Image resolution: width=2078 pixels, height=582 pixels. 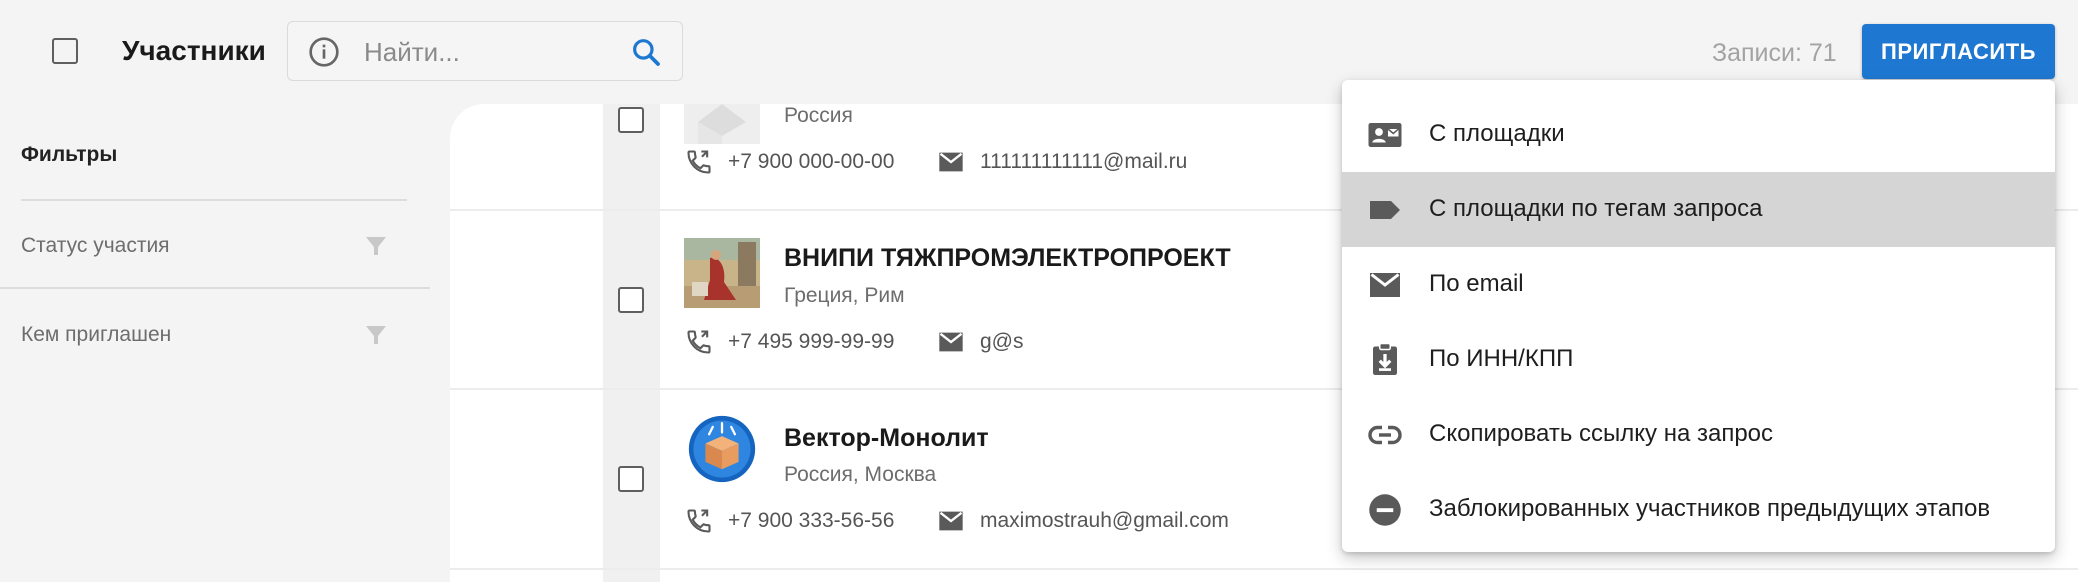 What do you see at coordinates (1007, 258) in the screenshot?
I see `company-name: ВНИПИ ТЯЖПРОМЭЛЕКТРОПРОЕКТ` at bounding box center [1007, 258].